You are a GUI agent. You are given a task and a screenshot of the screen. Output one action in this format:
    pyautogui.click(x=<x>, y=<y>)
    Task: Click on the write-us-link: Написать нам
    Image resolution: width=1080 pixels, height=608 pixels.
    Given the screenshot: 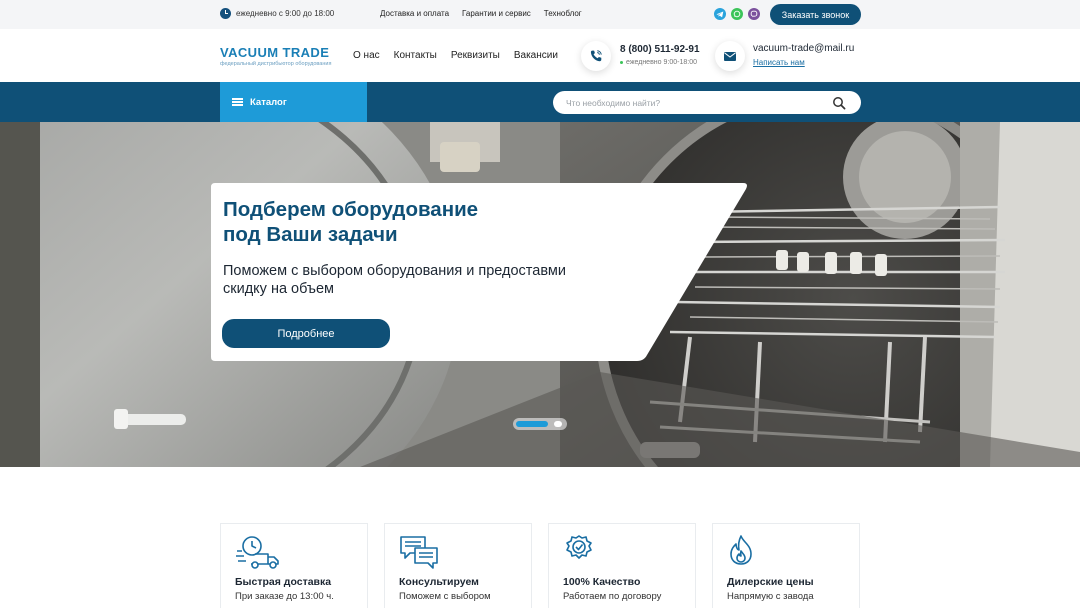 What is the action you would take?
    pyautogui.click(x=779, y=62)
    